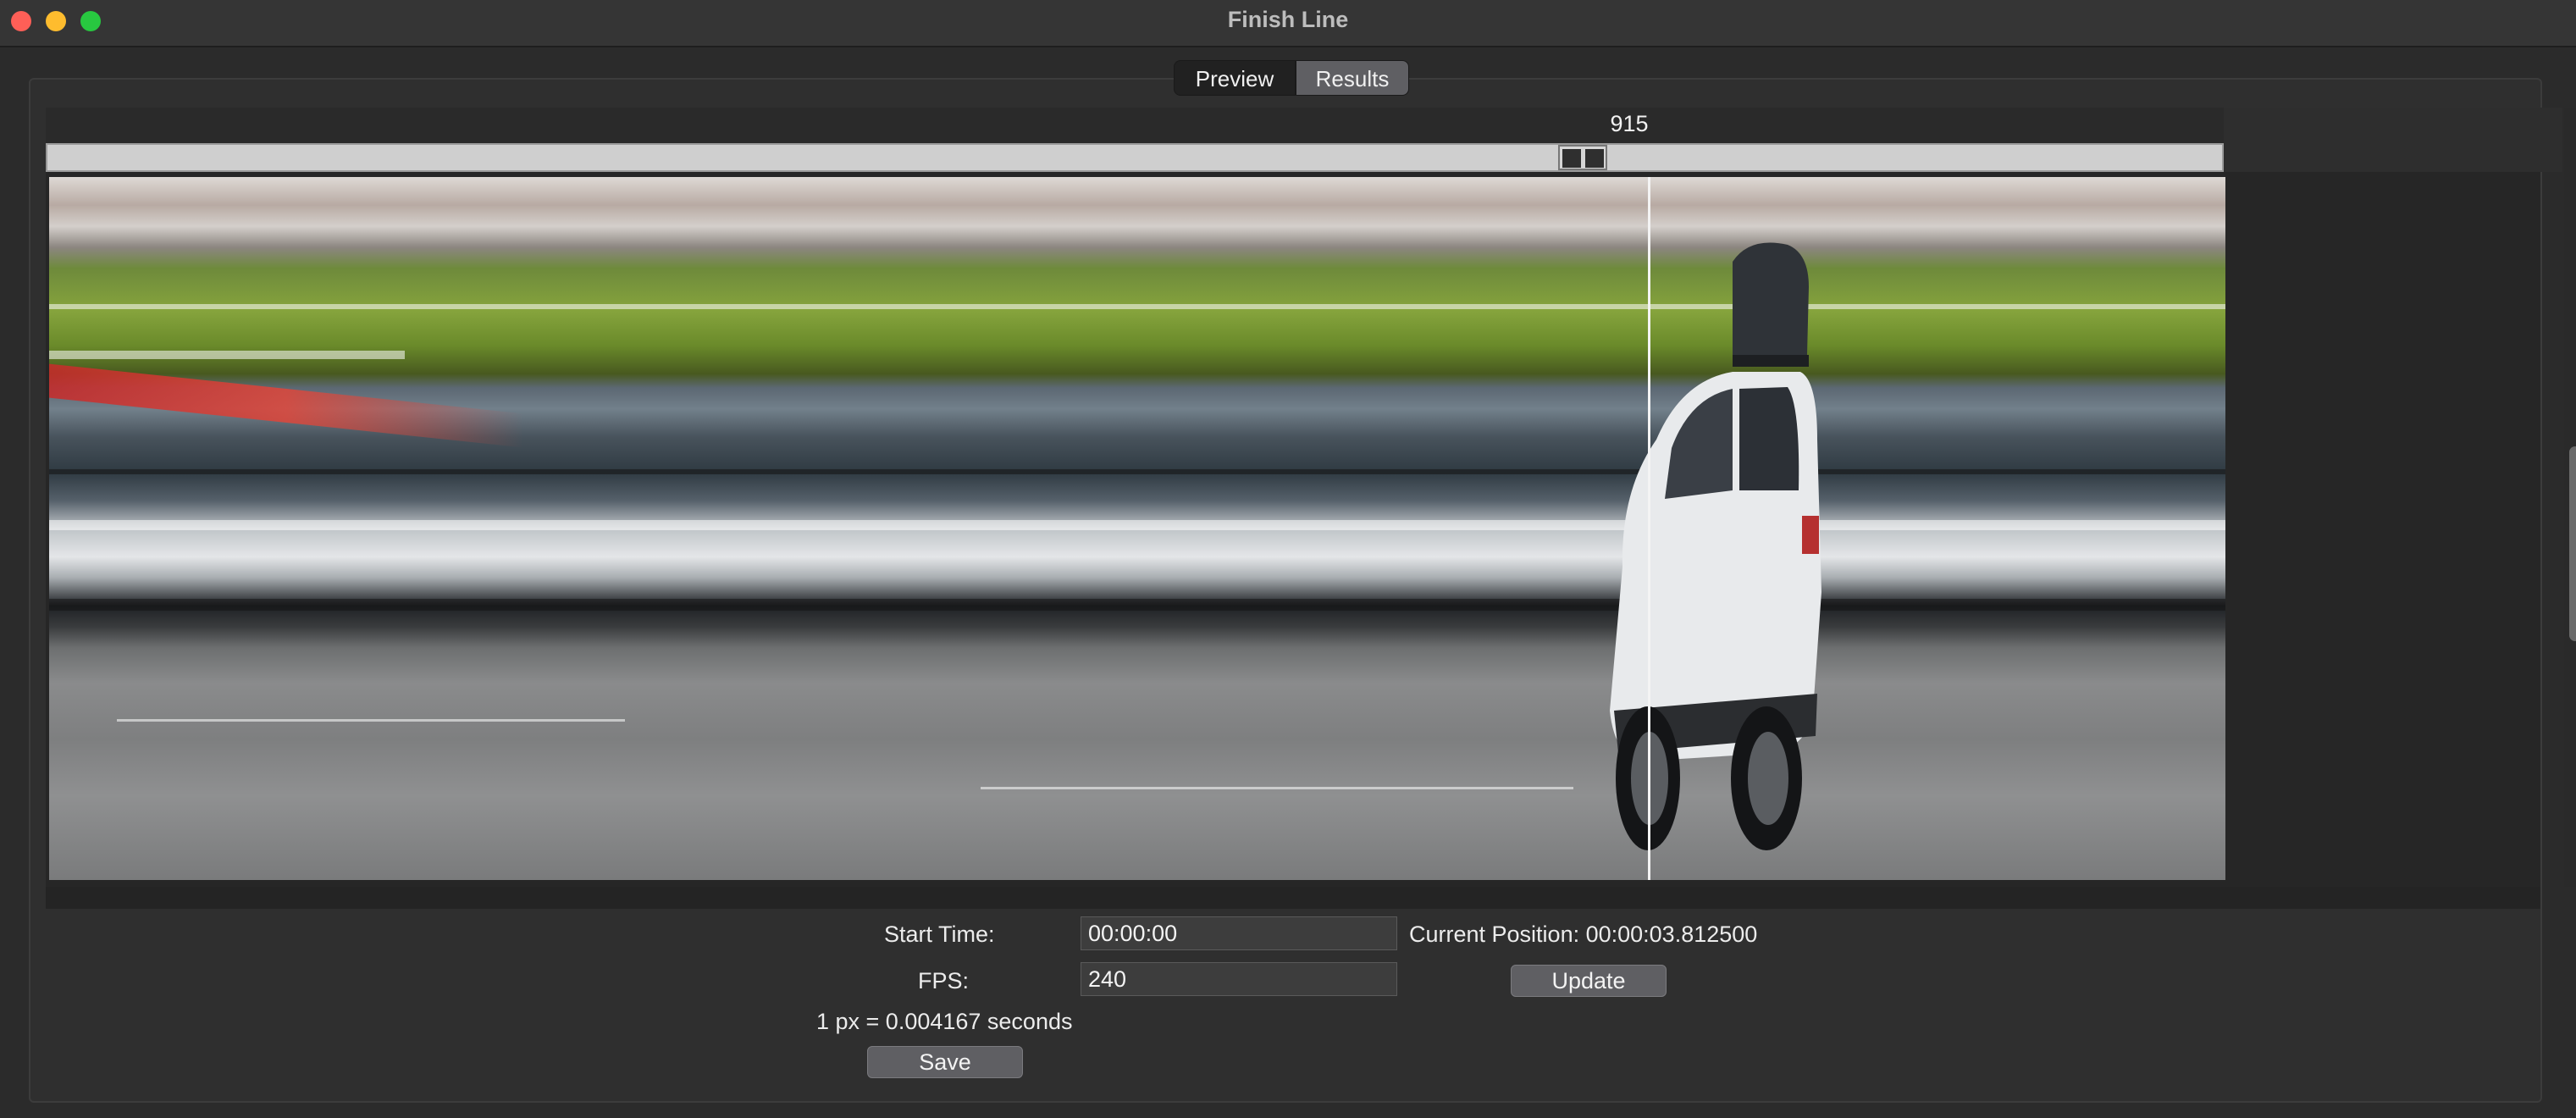 This screenshot has width=2576, height=1118. Describe the element at coordinates (1810, 535) in the screenshot. I see `tail-light` at that location.